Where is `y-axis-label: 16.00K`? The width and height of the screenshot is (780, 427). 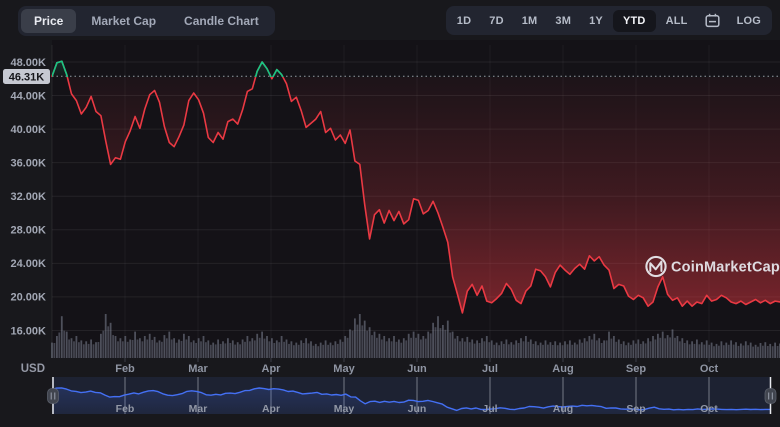
y-axis-label: 16.00K is located at coordinates (29, 331).